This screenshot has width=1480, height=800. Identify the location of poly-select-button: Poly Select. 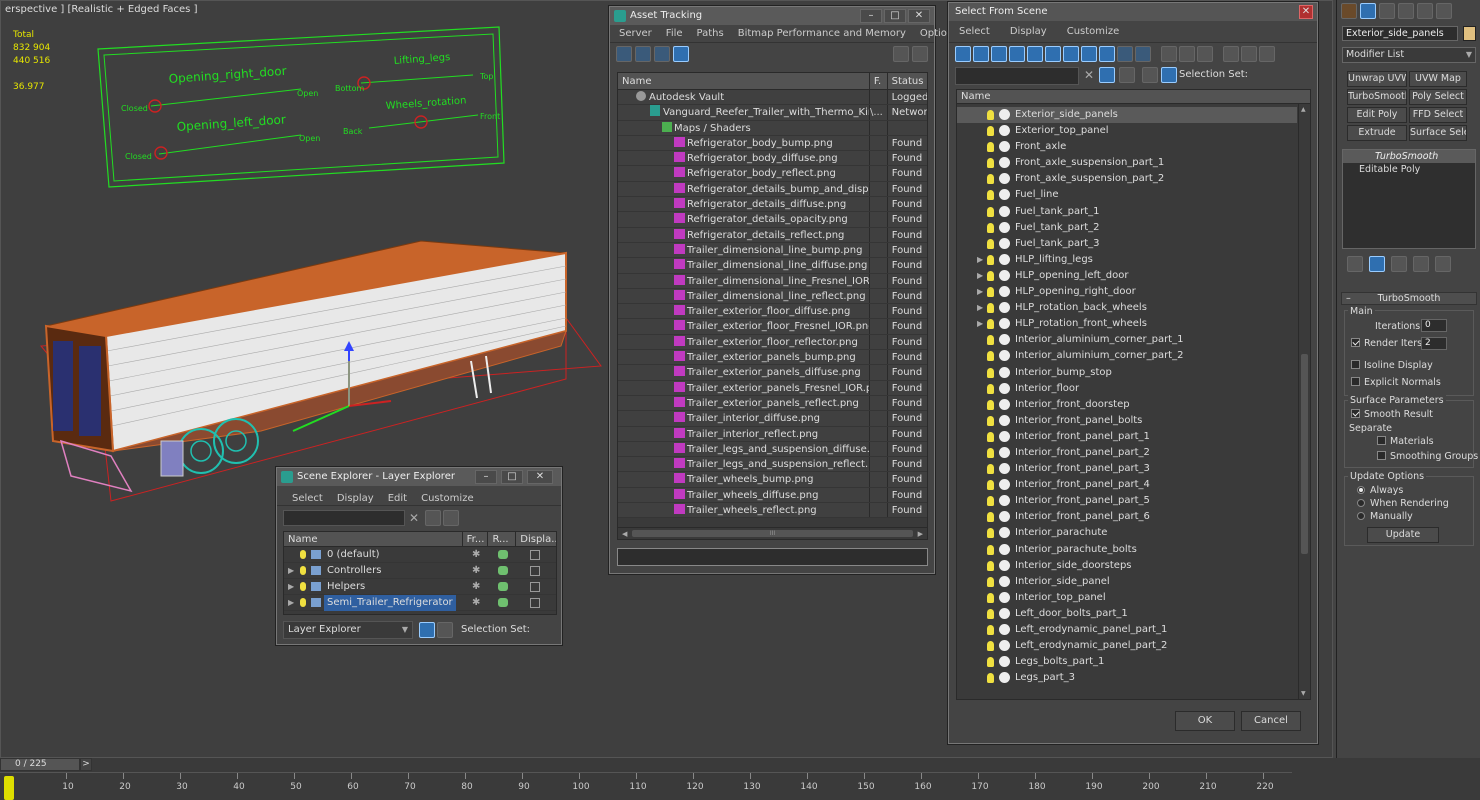
(1438, 97).